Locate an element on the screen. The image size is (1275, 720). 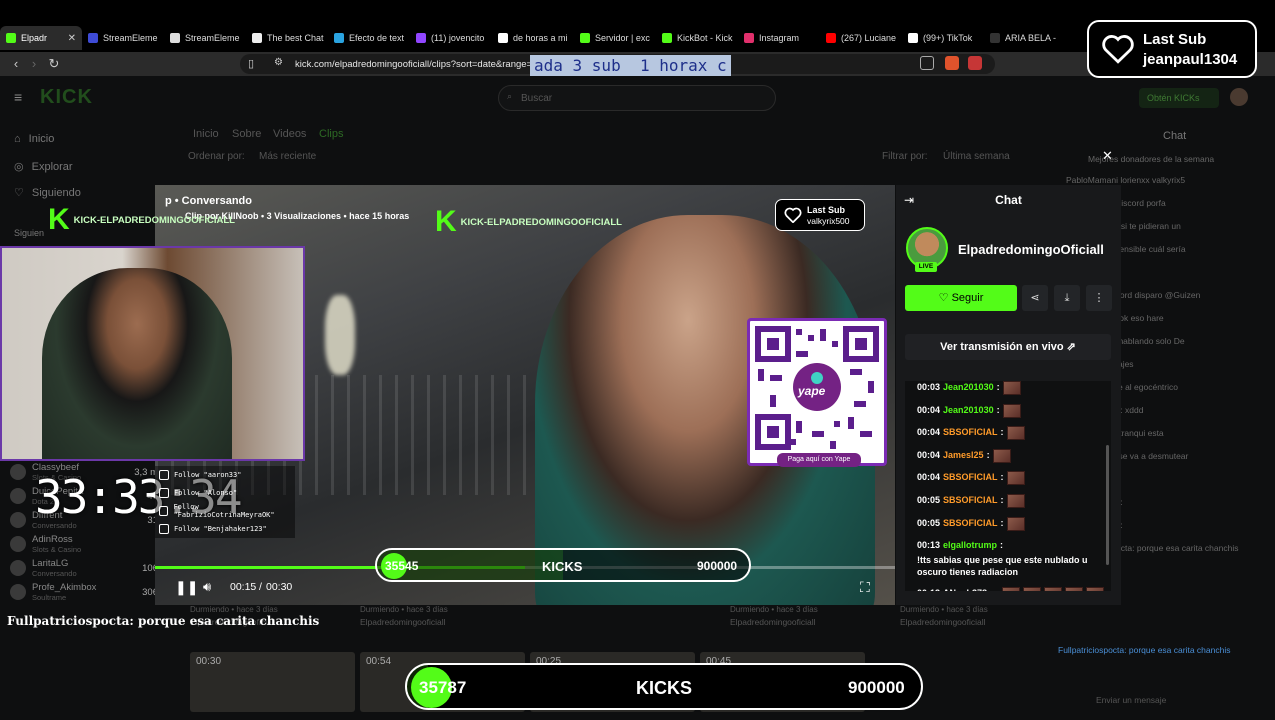
browser-tab: Elpadr ✕ is located at coordinates (41, 38).